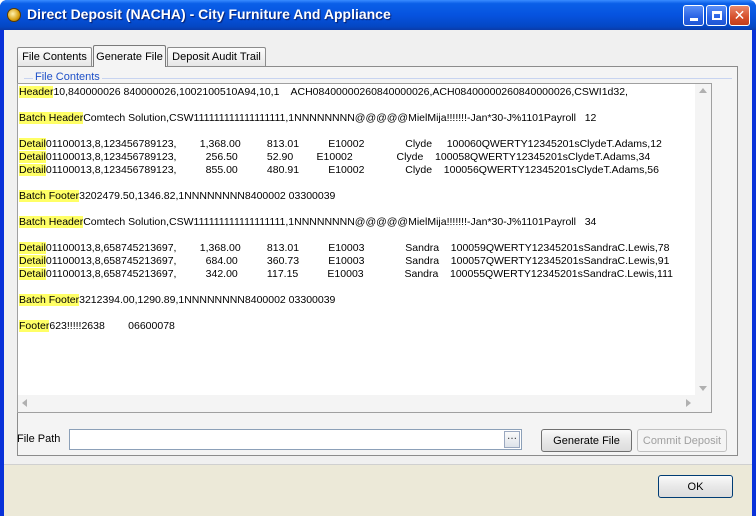 This screenshot has height=516, width=756. What do you see at coordinates (129, 56) in the screenshot?
I see `tab-generate-file: Generate File` at bounding box center [129, 56].